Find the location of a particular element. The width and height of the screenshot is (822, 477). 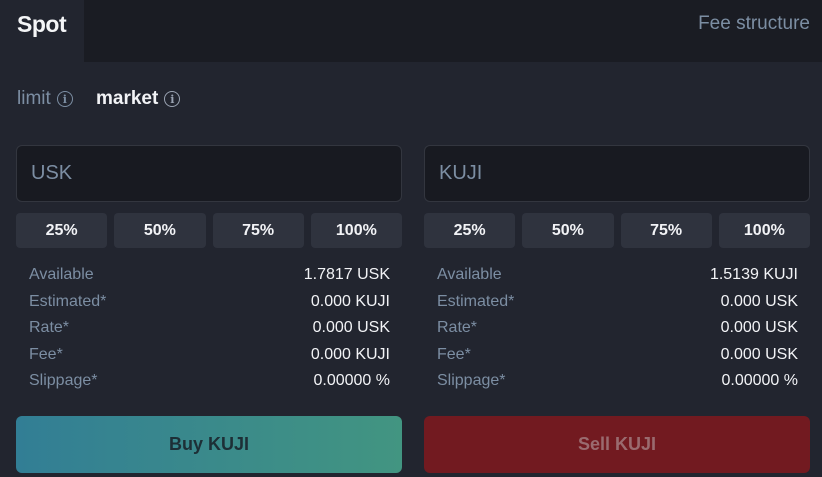

order-type-market: market i is located at coordinates (138, 99).